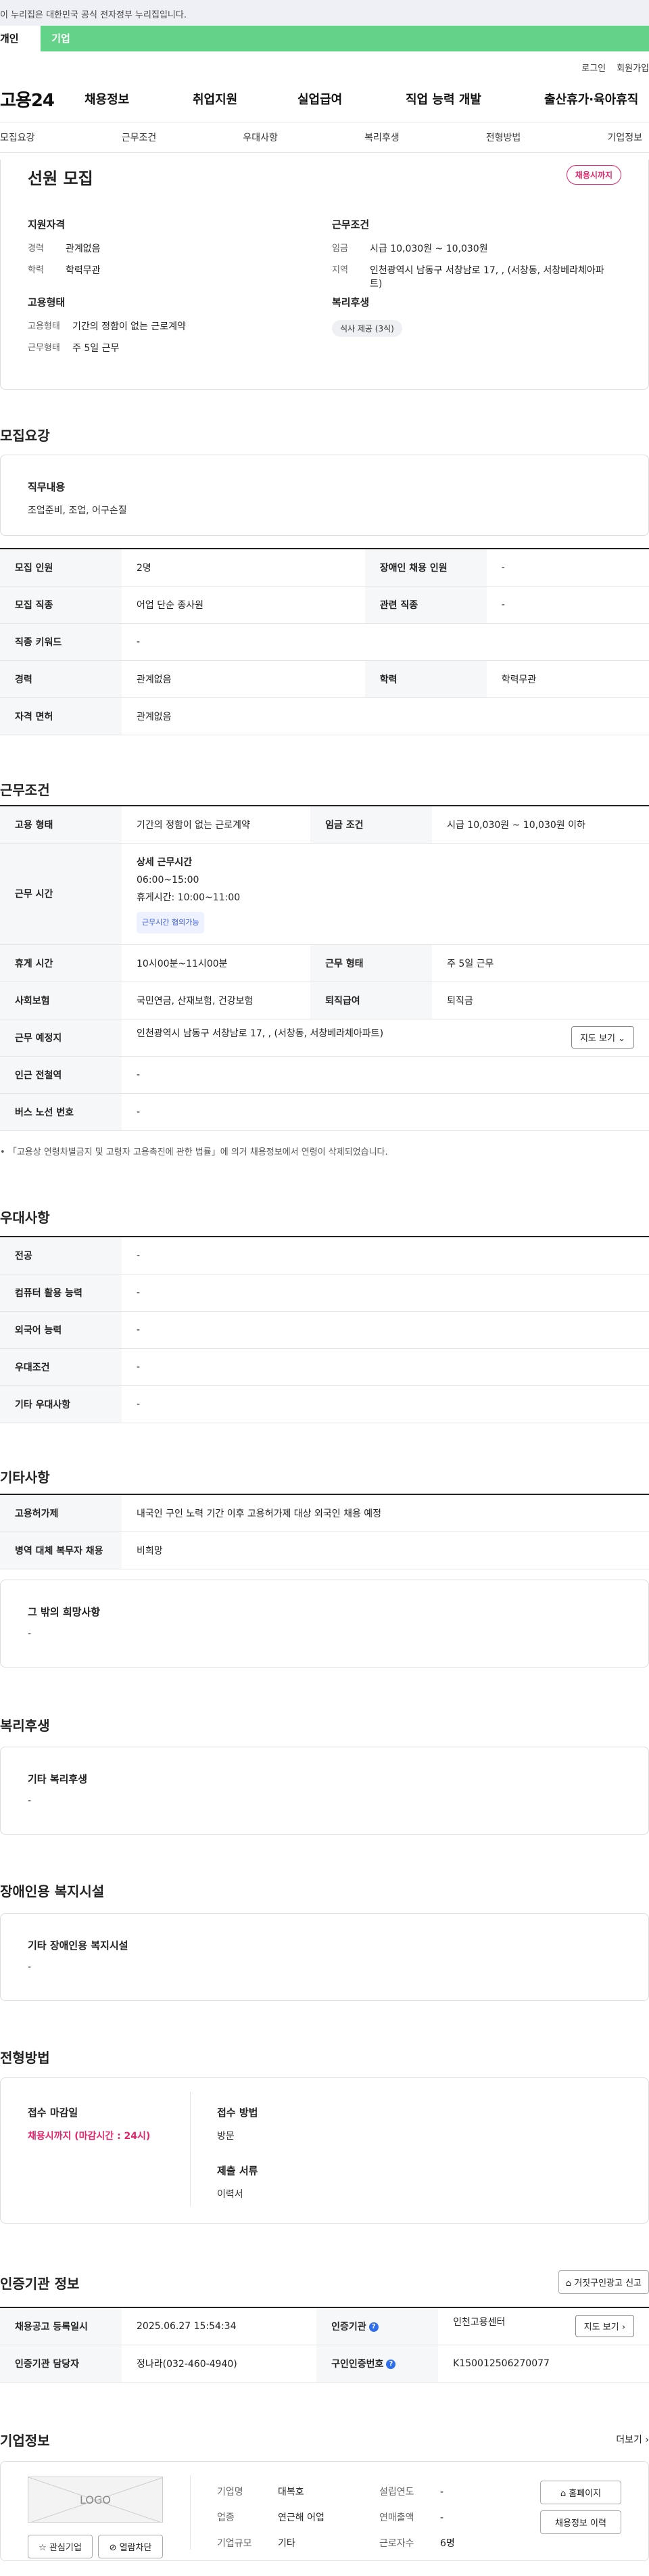 This screenshot has width=649, height=2576. I want to click on table-header-cell: 인증기관?, so click(377, 2326).